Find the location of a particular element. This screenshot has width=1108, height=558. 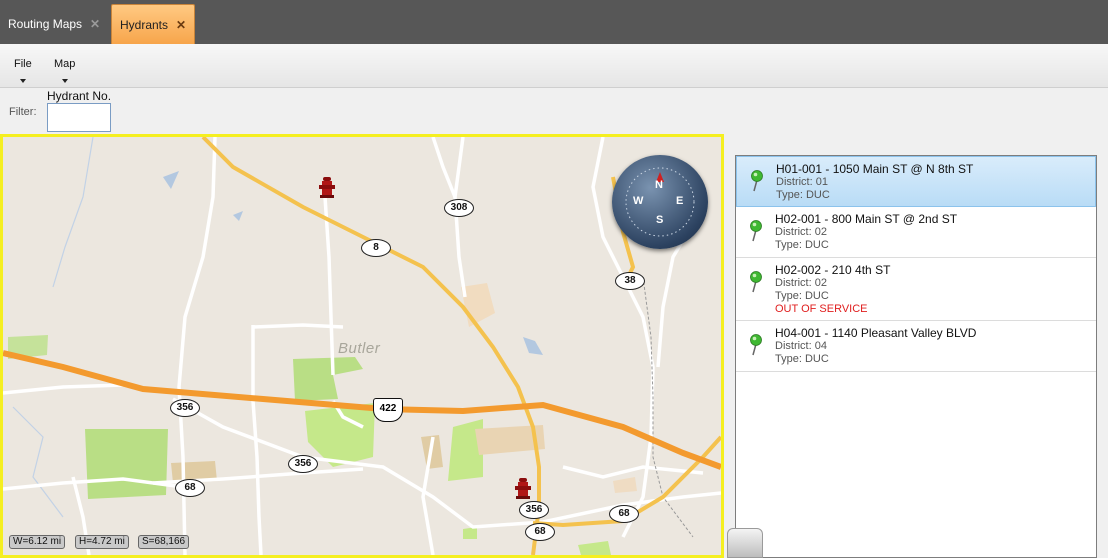

tab-routing-maps: Routing Maps ✕ is located at coordinates (54, 24).